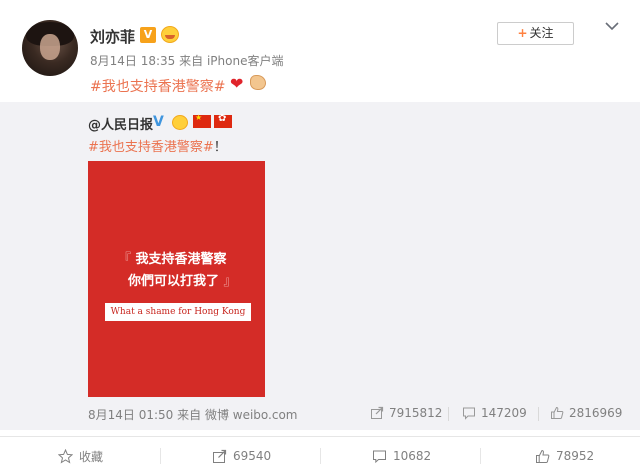 The height and width of the screenshot is (474, 640). I want to click on repost-like-stat: 2816969, so click(586, 413).